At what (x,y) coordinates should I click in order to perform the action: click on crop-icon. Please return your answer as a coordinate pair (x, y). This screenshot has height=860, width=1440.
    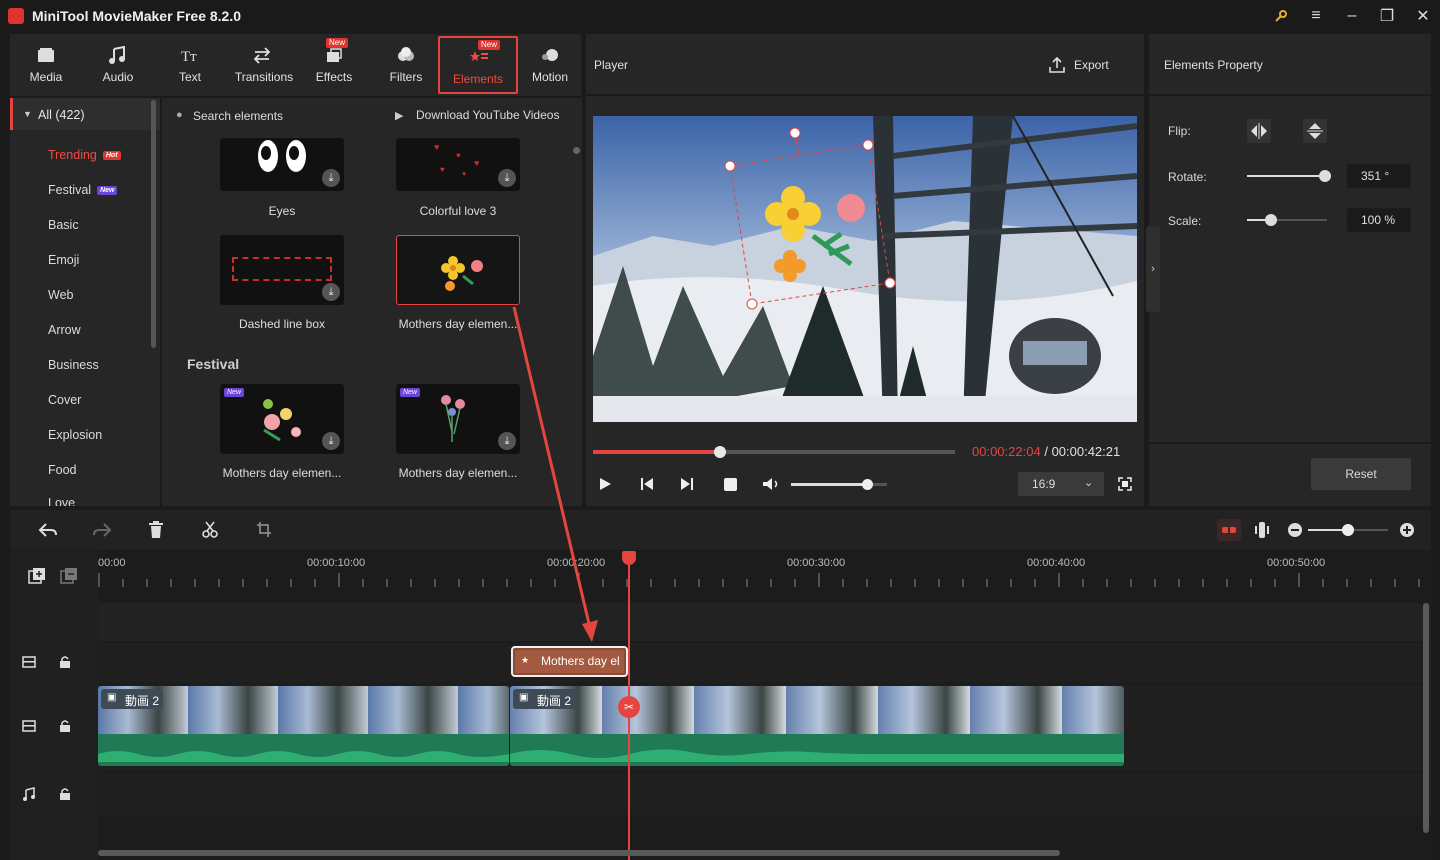
    Looking at the image, I should click on (264, 529).